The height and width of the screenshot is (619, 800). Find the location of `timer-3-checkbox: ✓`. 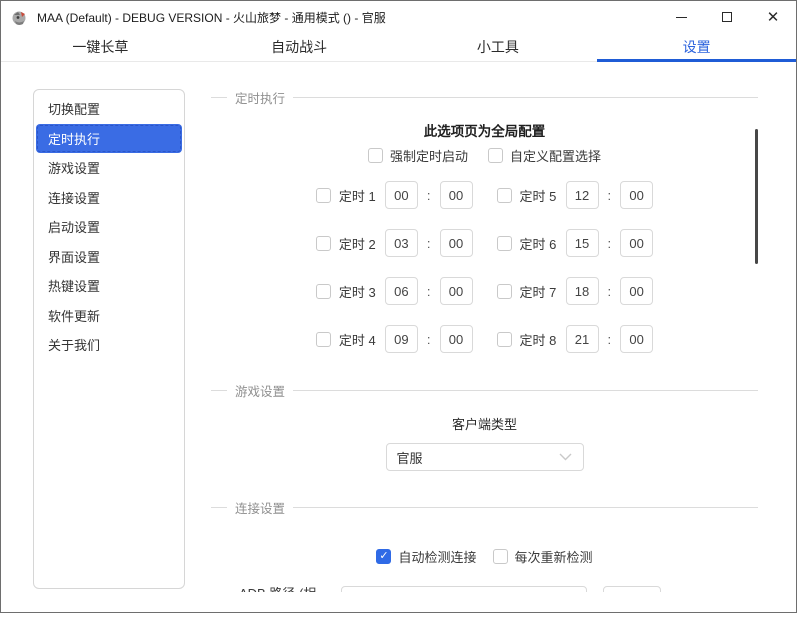

timer-3-checkbox: ✓ is located at coordinates (323, 291).